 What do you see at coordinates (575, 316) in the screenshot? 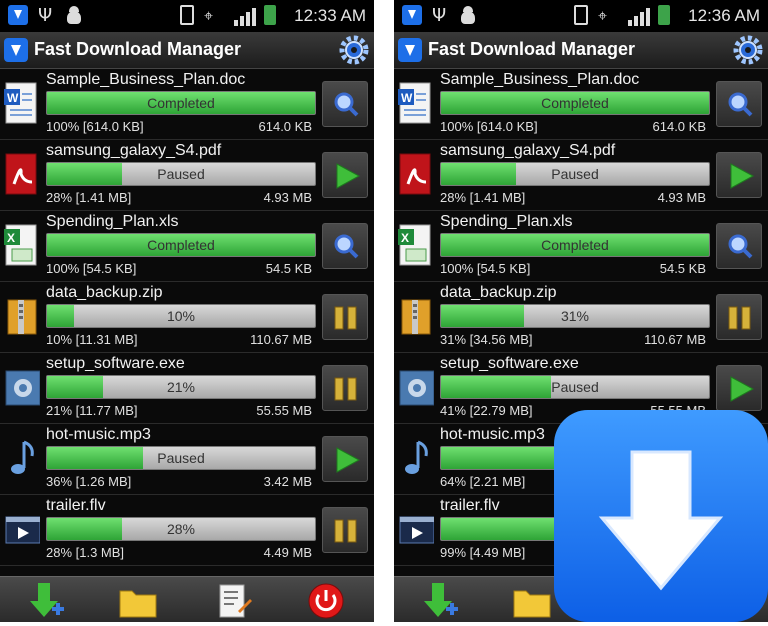
I see `progress-label: 31%` at bounding box center [575, 316].